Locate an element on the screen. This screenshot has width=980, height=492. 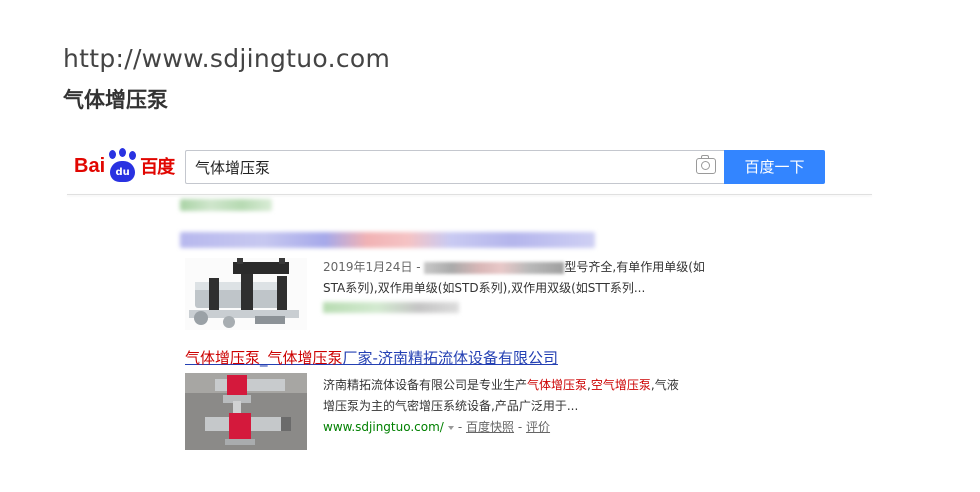
result1-snippet-a: 型号齐全,有单作用单级(如 is located at coordinates (634, 267).